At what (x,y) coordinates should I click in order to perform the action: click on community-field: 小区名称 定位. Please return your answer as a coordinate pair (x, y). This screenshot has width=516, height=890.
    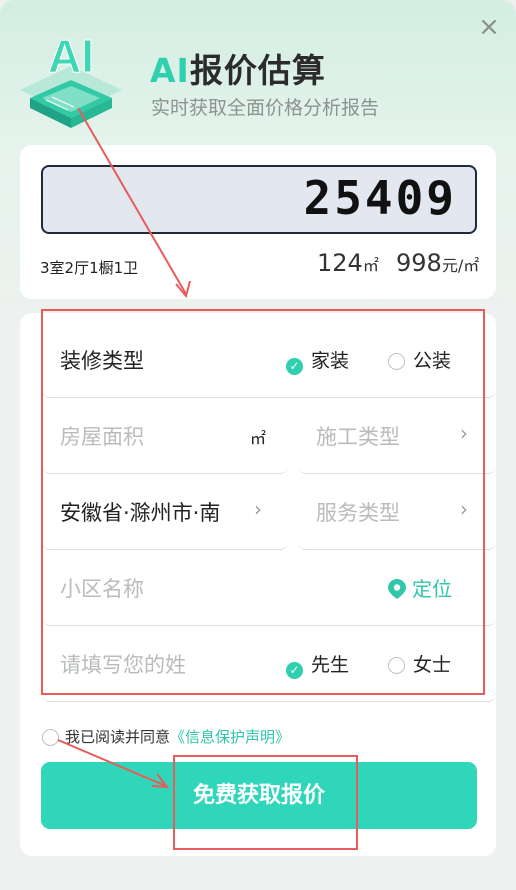
    Looking at the image, I should click on (269, 588).